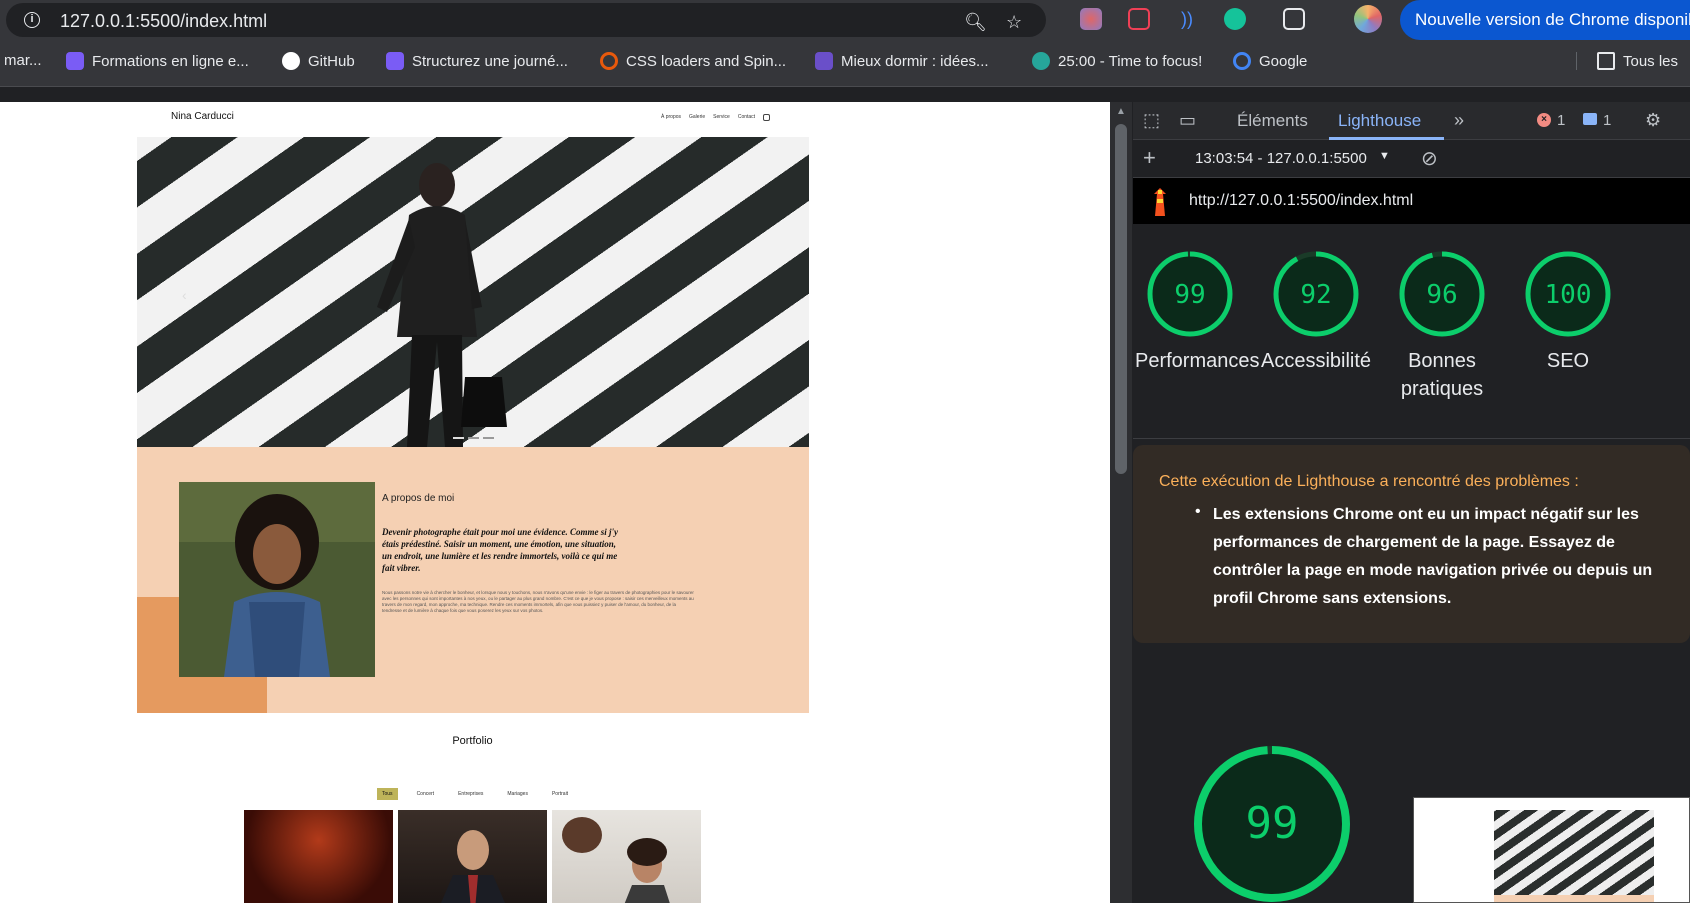 The height and width of the screenshot is (903, 1690). Describe the element at coordinates (1653, 120) in the screenshot. I see `settings-gear-icon: ⚙` at that location.